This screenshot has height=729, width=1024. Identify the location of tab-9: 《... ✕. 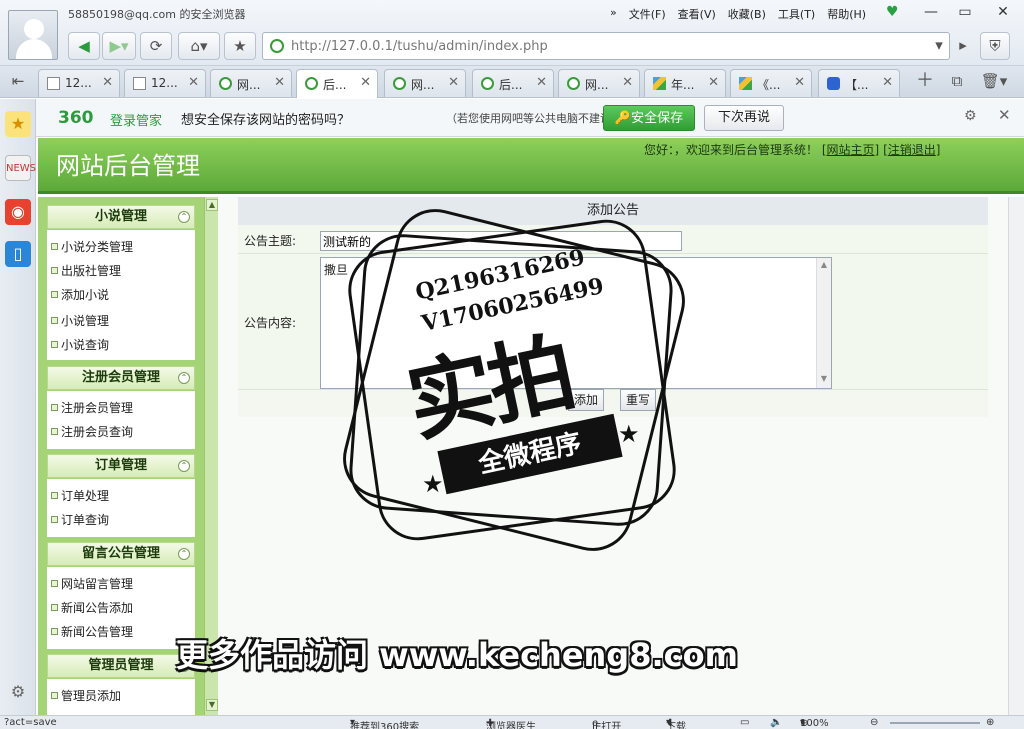
(771, 83).